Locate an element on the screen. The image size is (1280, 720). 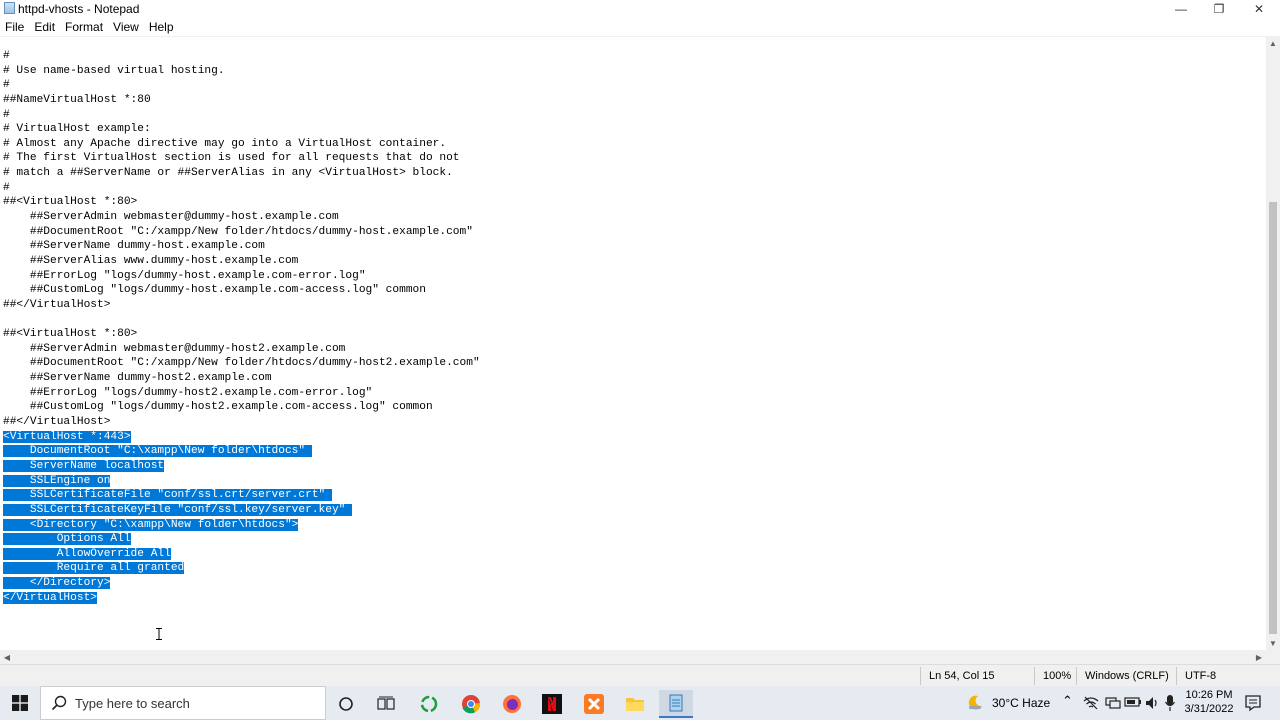
text-line: ##NameVirtualHost *:80 is located at coordinates (241, 100).